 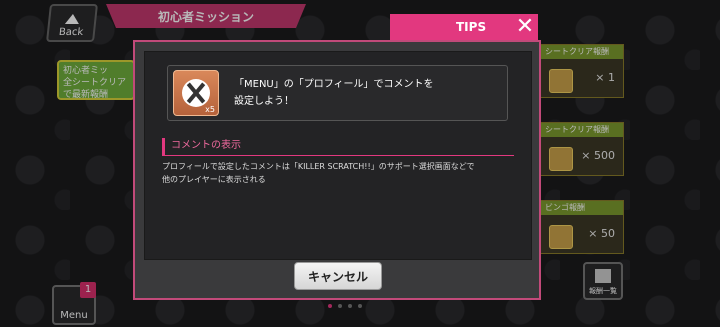 I want to click on item-quantity: x5, so click(x=210, y=109).